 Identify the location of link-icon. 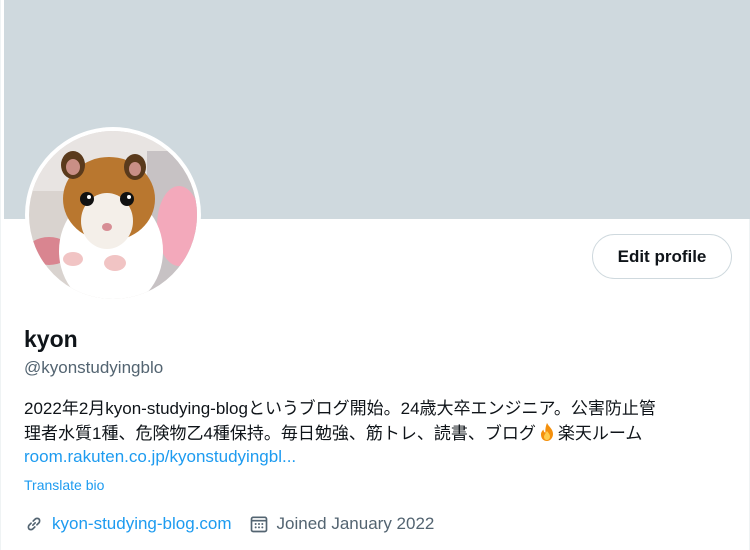
(34, 524).